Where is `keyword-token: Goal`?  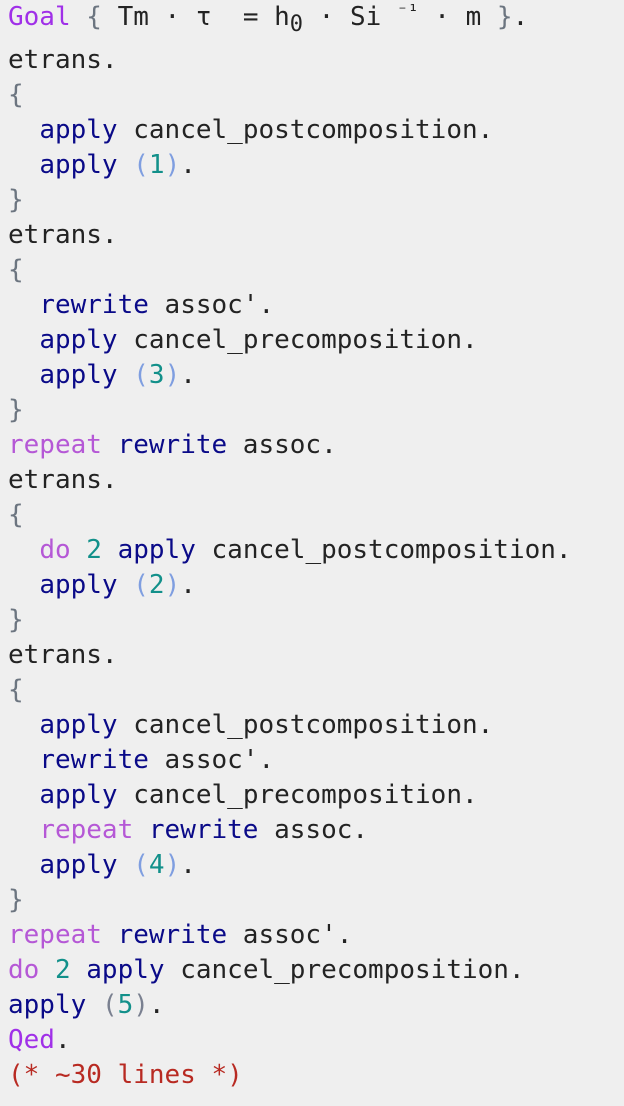
keyword-token: Goal is located at coordinates (39, 17).